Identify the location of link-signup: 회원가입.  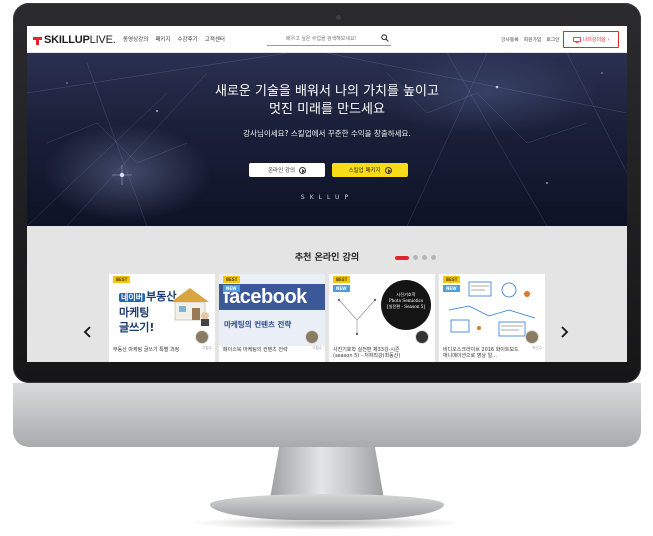
(533, 39).